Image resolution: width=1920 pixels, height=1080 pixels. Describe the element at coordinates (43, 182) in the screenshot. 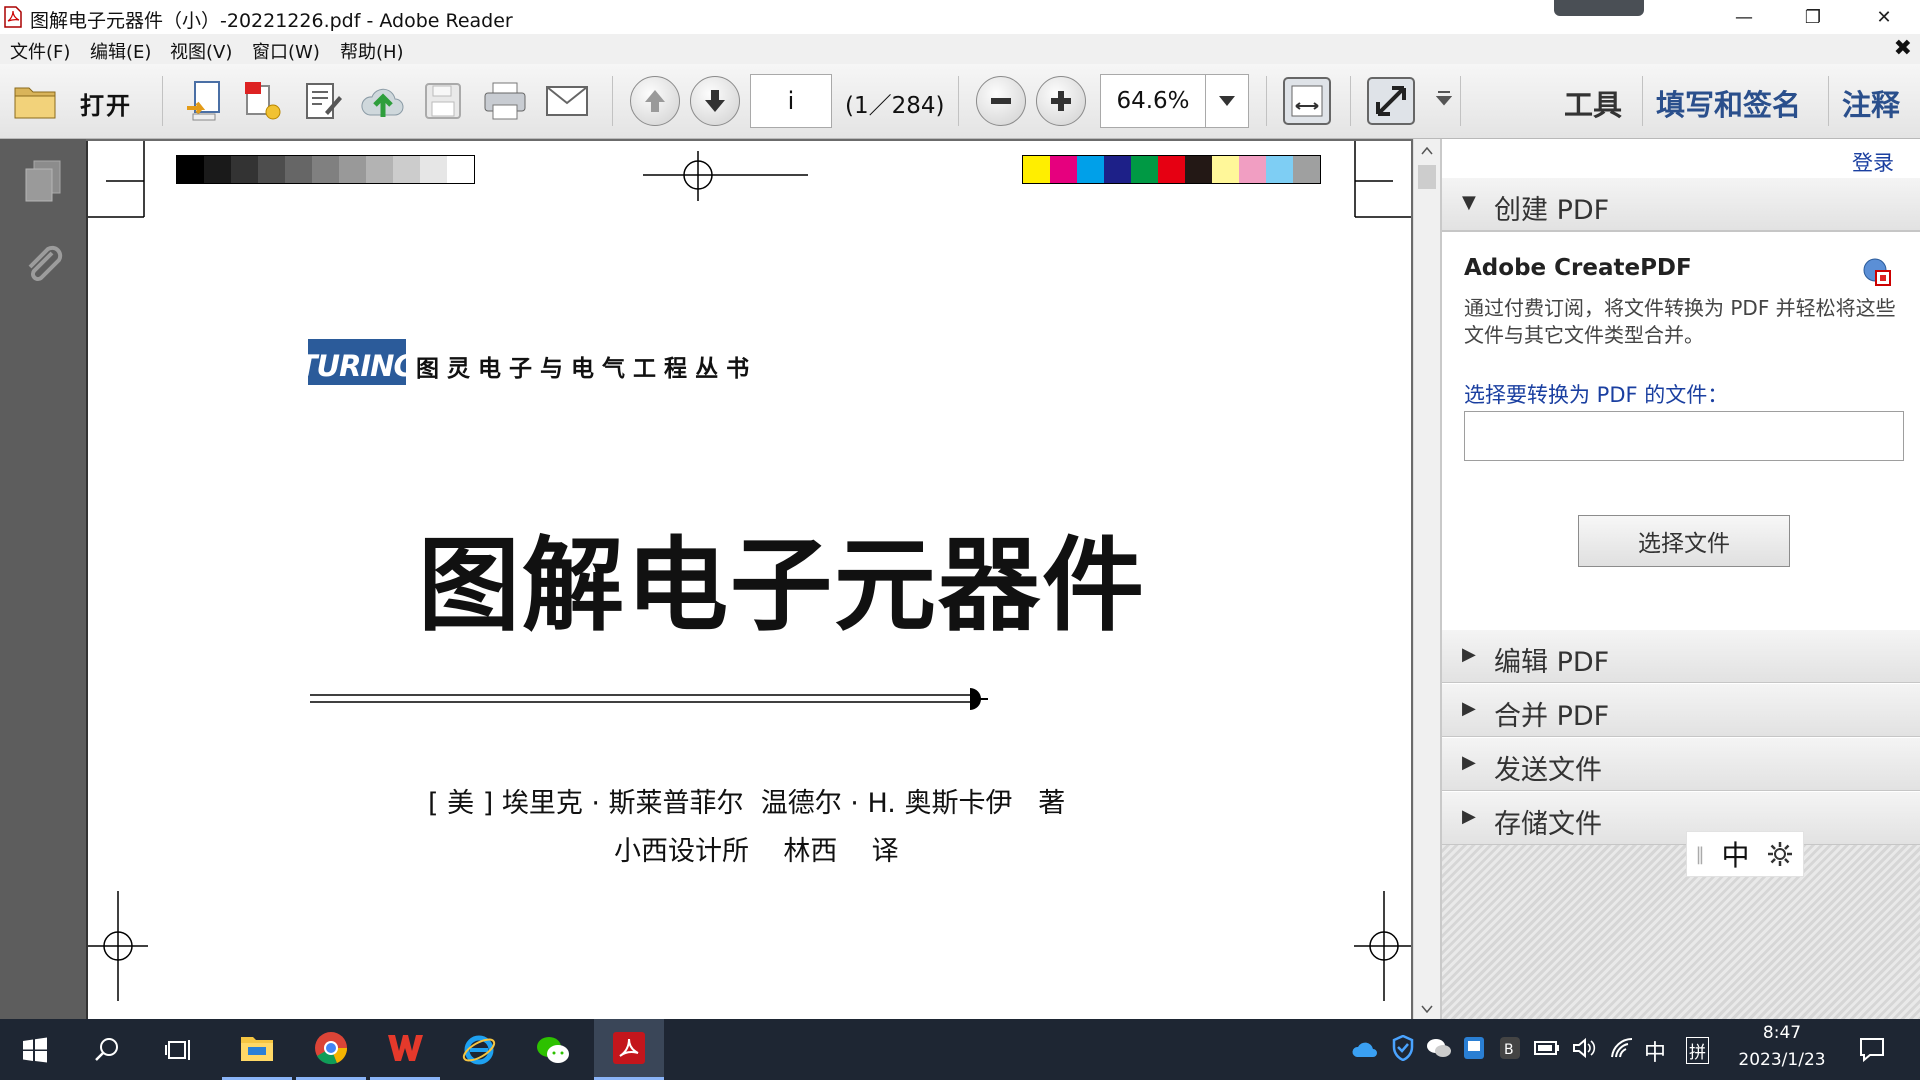

I see `page-thumbnails-icon` at that location.